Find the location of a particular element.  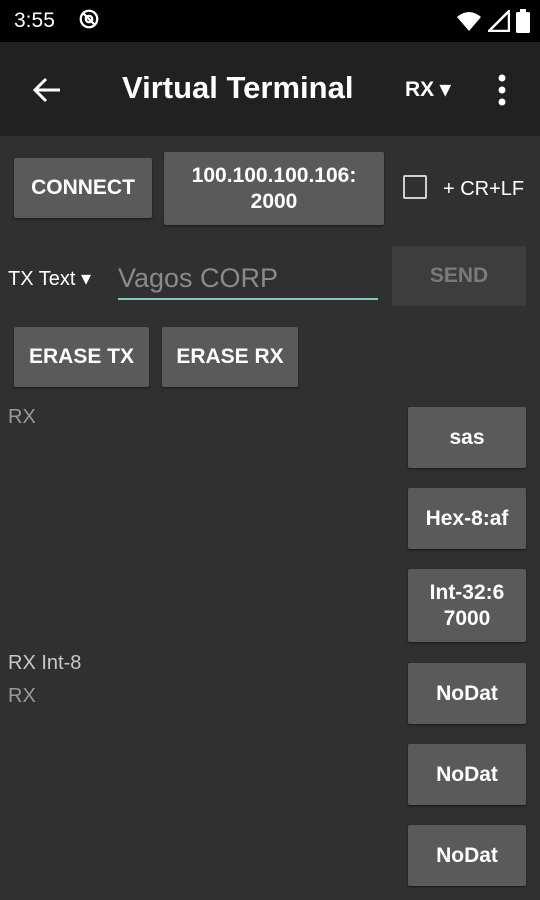

side-button-nodat-2: NoDat is located at coordinates (467, 774).